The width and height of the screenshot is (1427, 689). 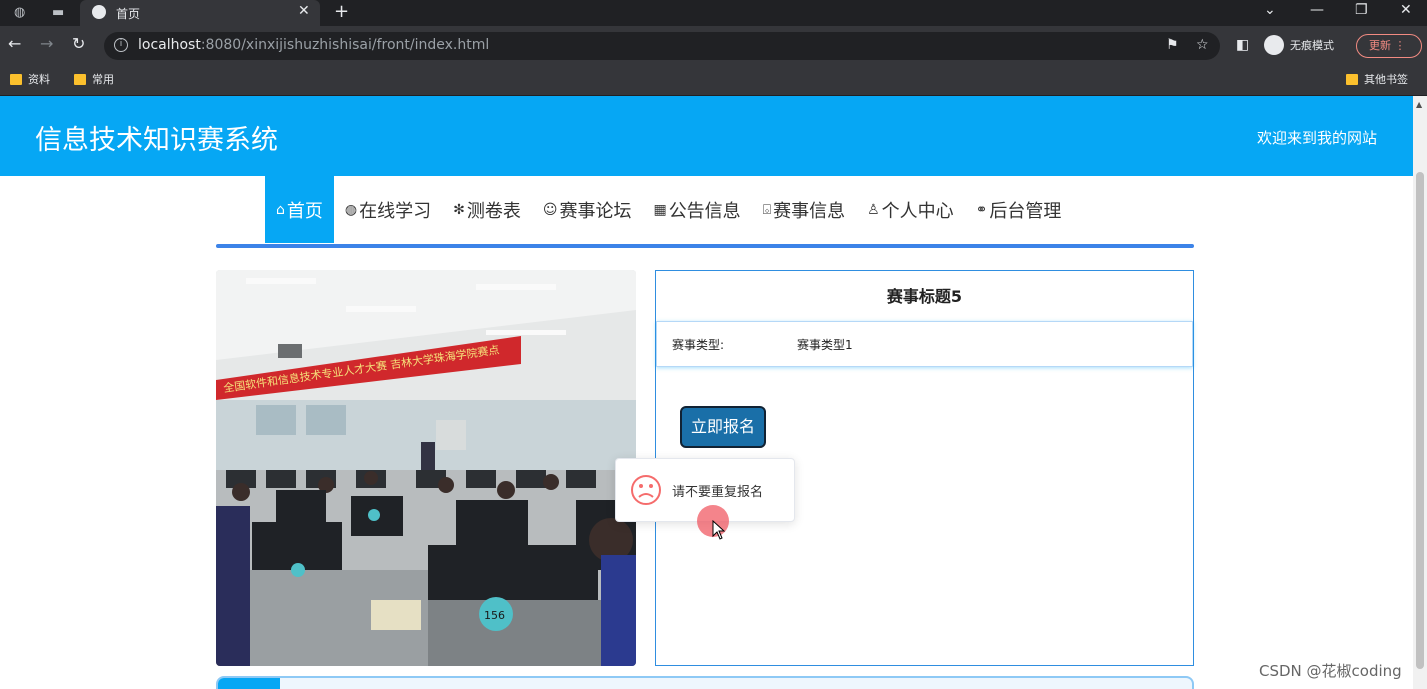 What do you see at coordinates (660, 209) in the screenshot?
I see `grid-icon: ▦` at bounding box center [660, 209].